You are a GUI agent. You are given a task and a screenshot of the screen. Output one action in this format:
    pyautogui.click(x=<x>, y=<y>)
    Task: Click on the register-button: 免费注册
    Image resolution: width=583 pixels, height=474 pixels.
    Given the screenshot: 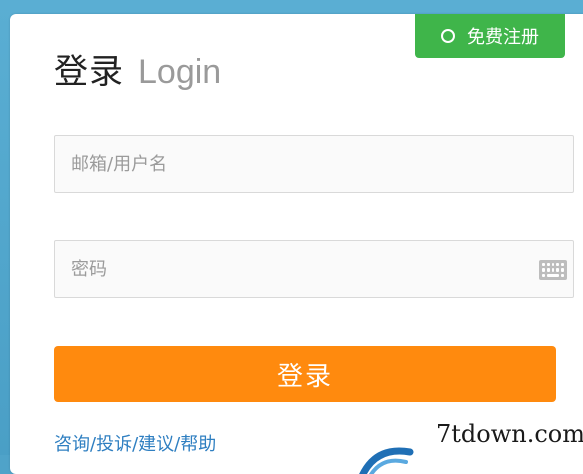 What is the action you would take?
    pyautogui.click(x=490, y=36)
    